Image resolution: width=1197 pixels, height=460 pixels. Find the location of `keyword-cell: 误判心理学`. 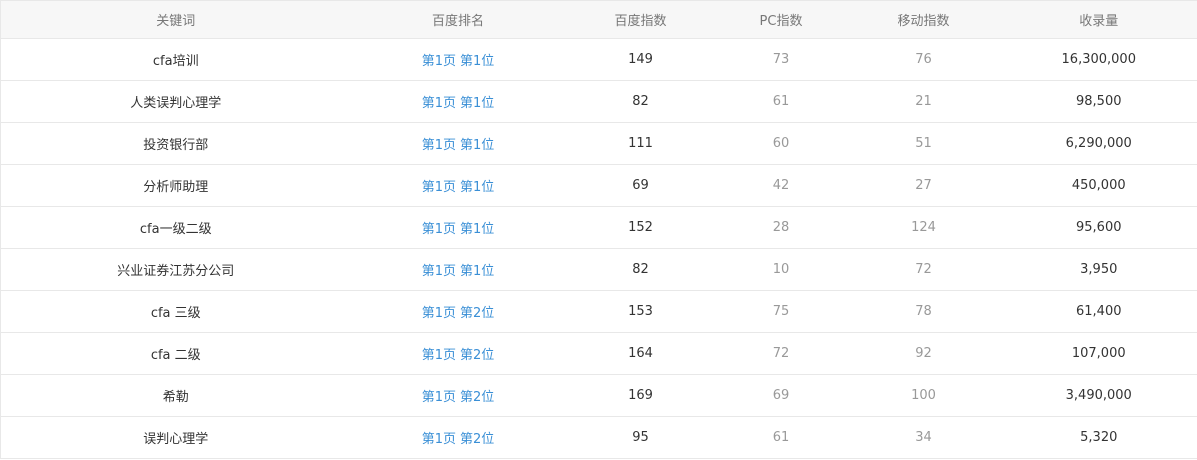

keyword-cell: 误判心理学 is located at coordinates (175, 437).